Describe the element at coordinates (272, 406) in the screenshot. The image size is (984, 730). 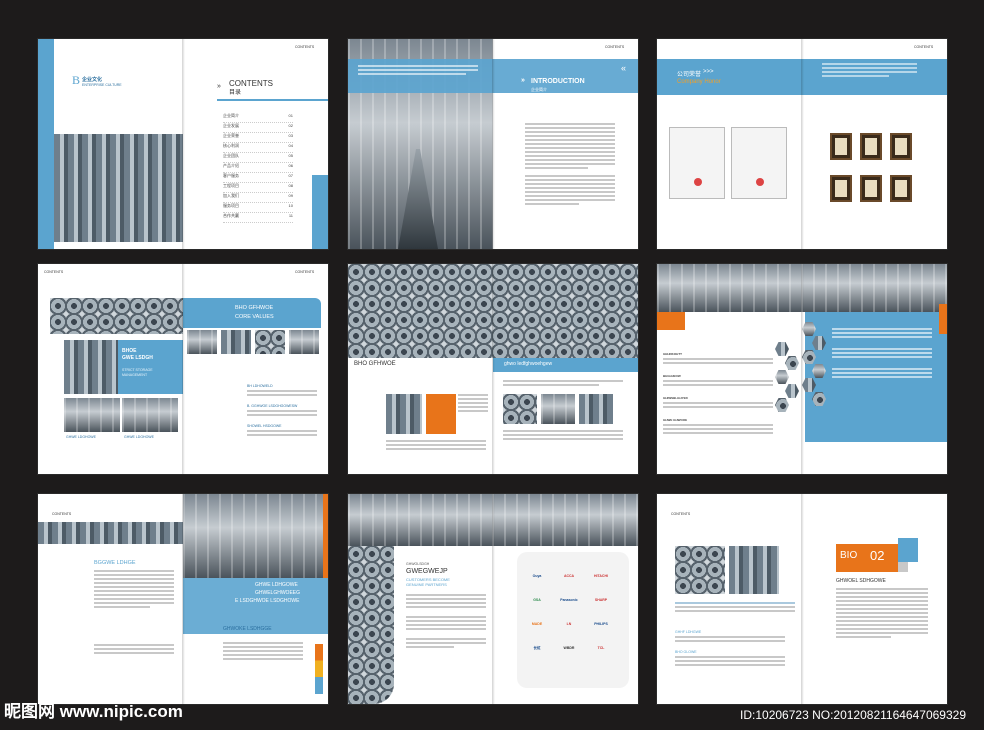
I see `value-item: B. GGHWOE LSDGHGOWESW` at that location.